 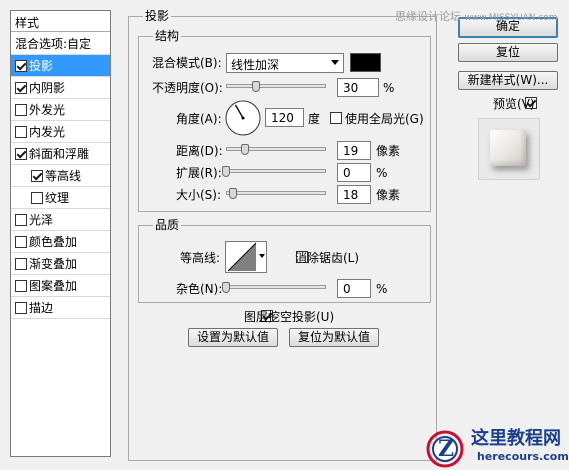 I want to click on watermark-url: www.MISSYUAN.com, so click(x=511, y=18).